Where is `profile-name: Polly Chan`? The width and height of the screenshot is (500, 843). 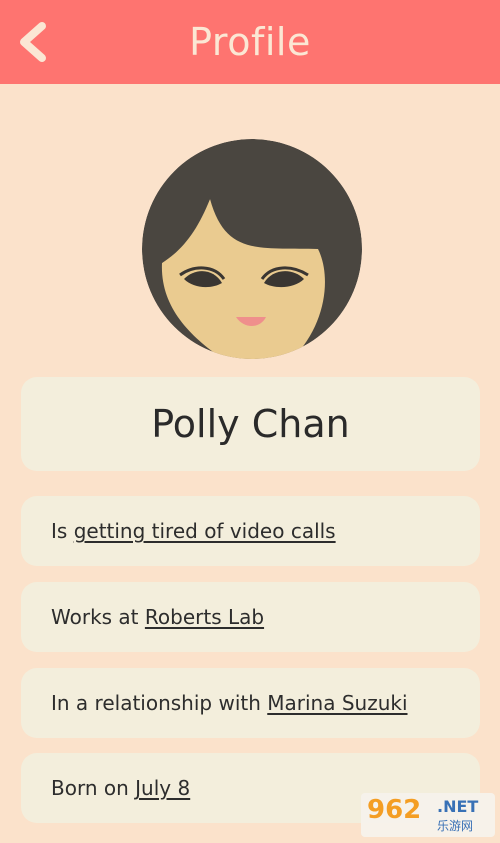 profile-name: Polly Chan is located at coordinates (250, 424).